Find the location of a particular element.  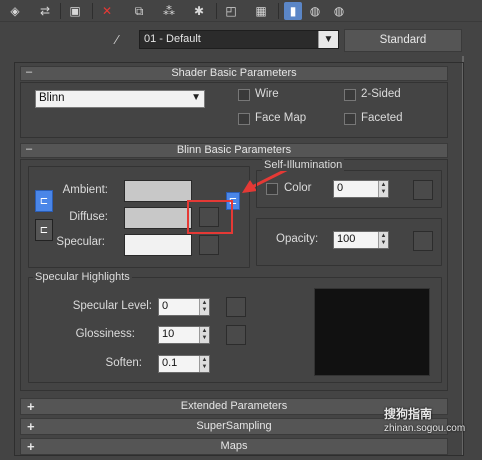

rollout-title: Maps is located at coordinates (234, 446).